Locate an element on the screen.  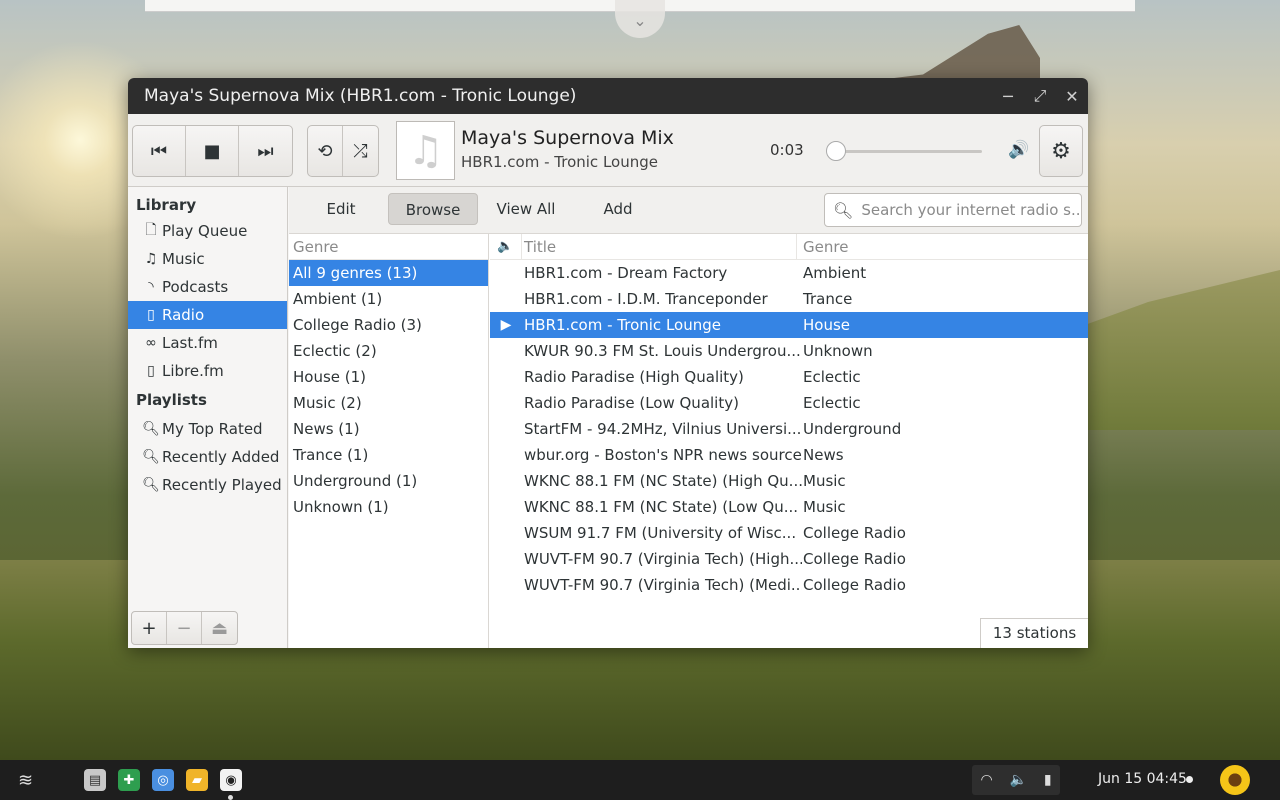
table-row: HBR1.com - I.D.M. Tranceponder Trance is located at coordinates (789, 299).